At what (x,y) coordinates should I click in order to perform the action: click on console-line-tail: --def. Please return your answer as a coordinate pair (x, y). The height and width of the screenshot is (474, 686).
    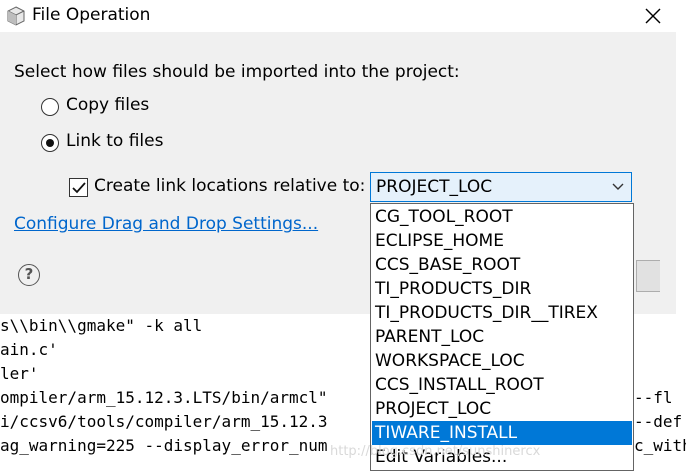
    Looking at the image, I should click on (658, 421).